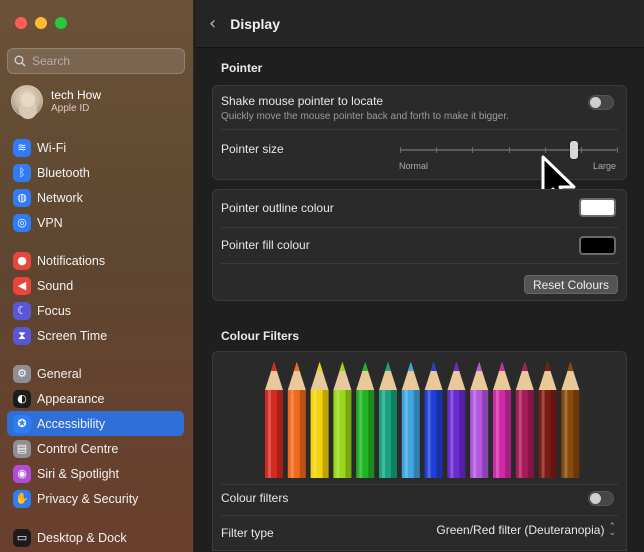 The width and height of the screenshot is (644, 552). I want to click on shake-pointer-label: Shake mouse pointer to locate, so click(302, 101).